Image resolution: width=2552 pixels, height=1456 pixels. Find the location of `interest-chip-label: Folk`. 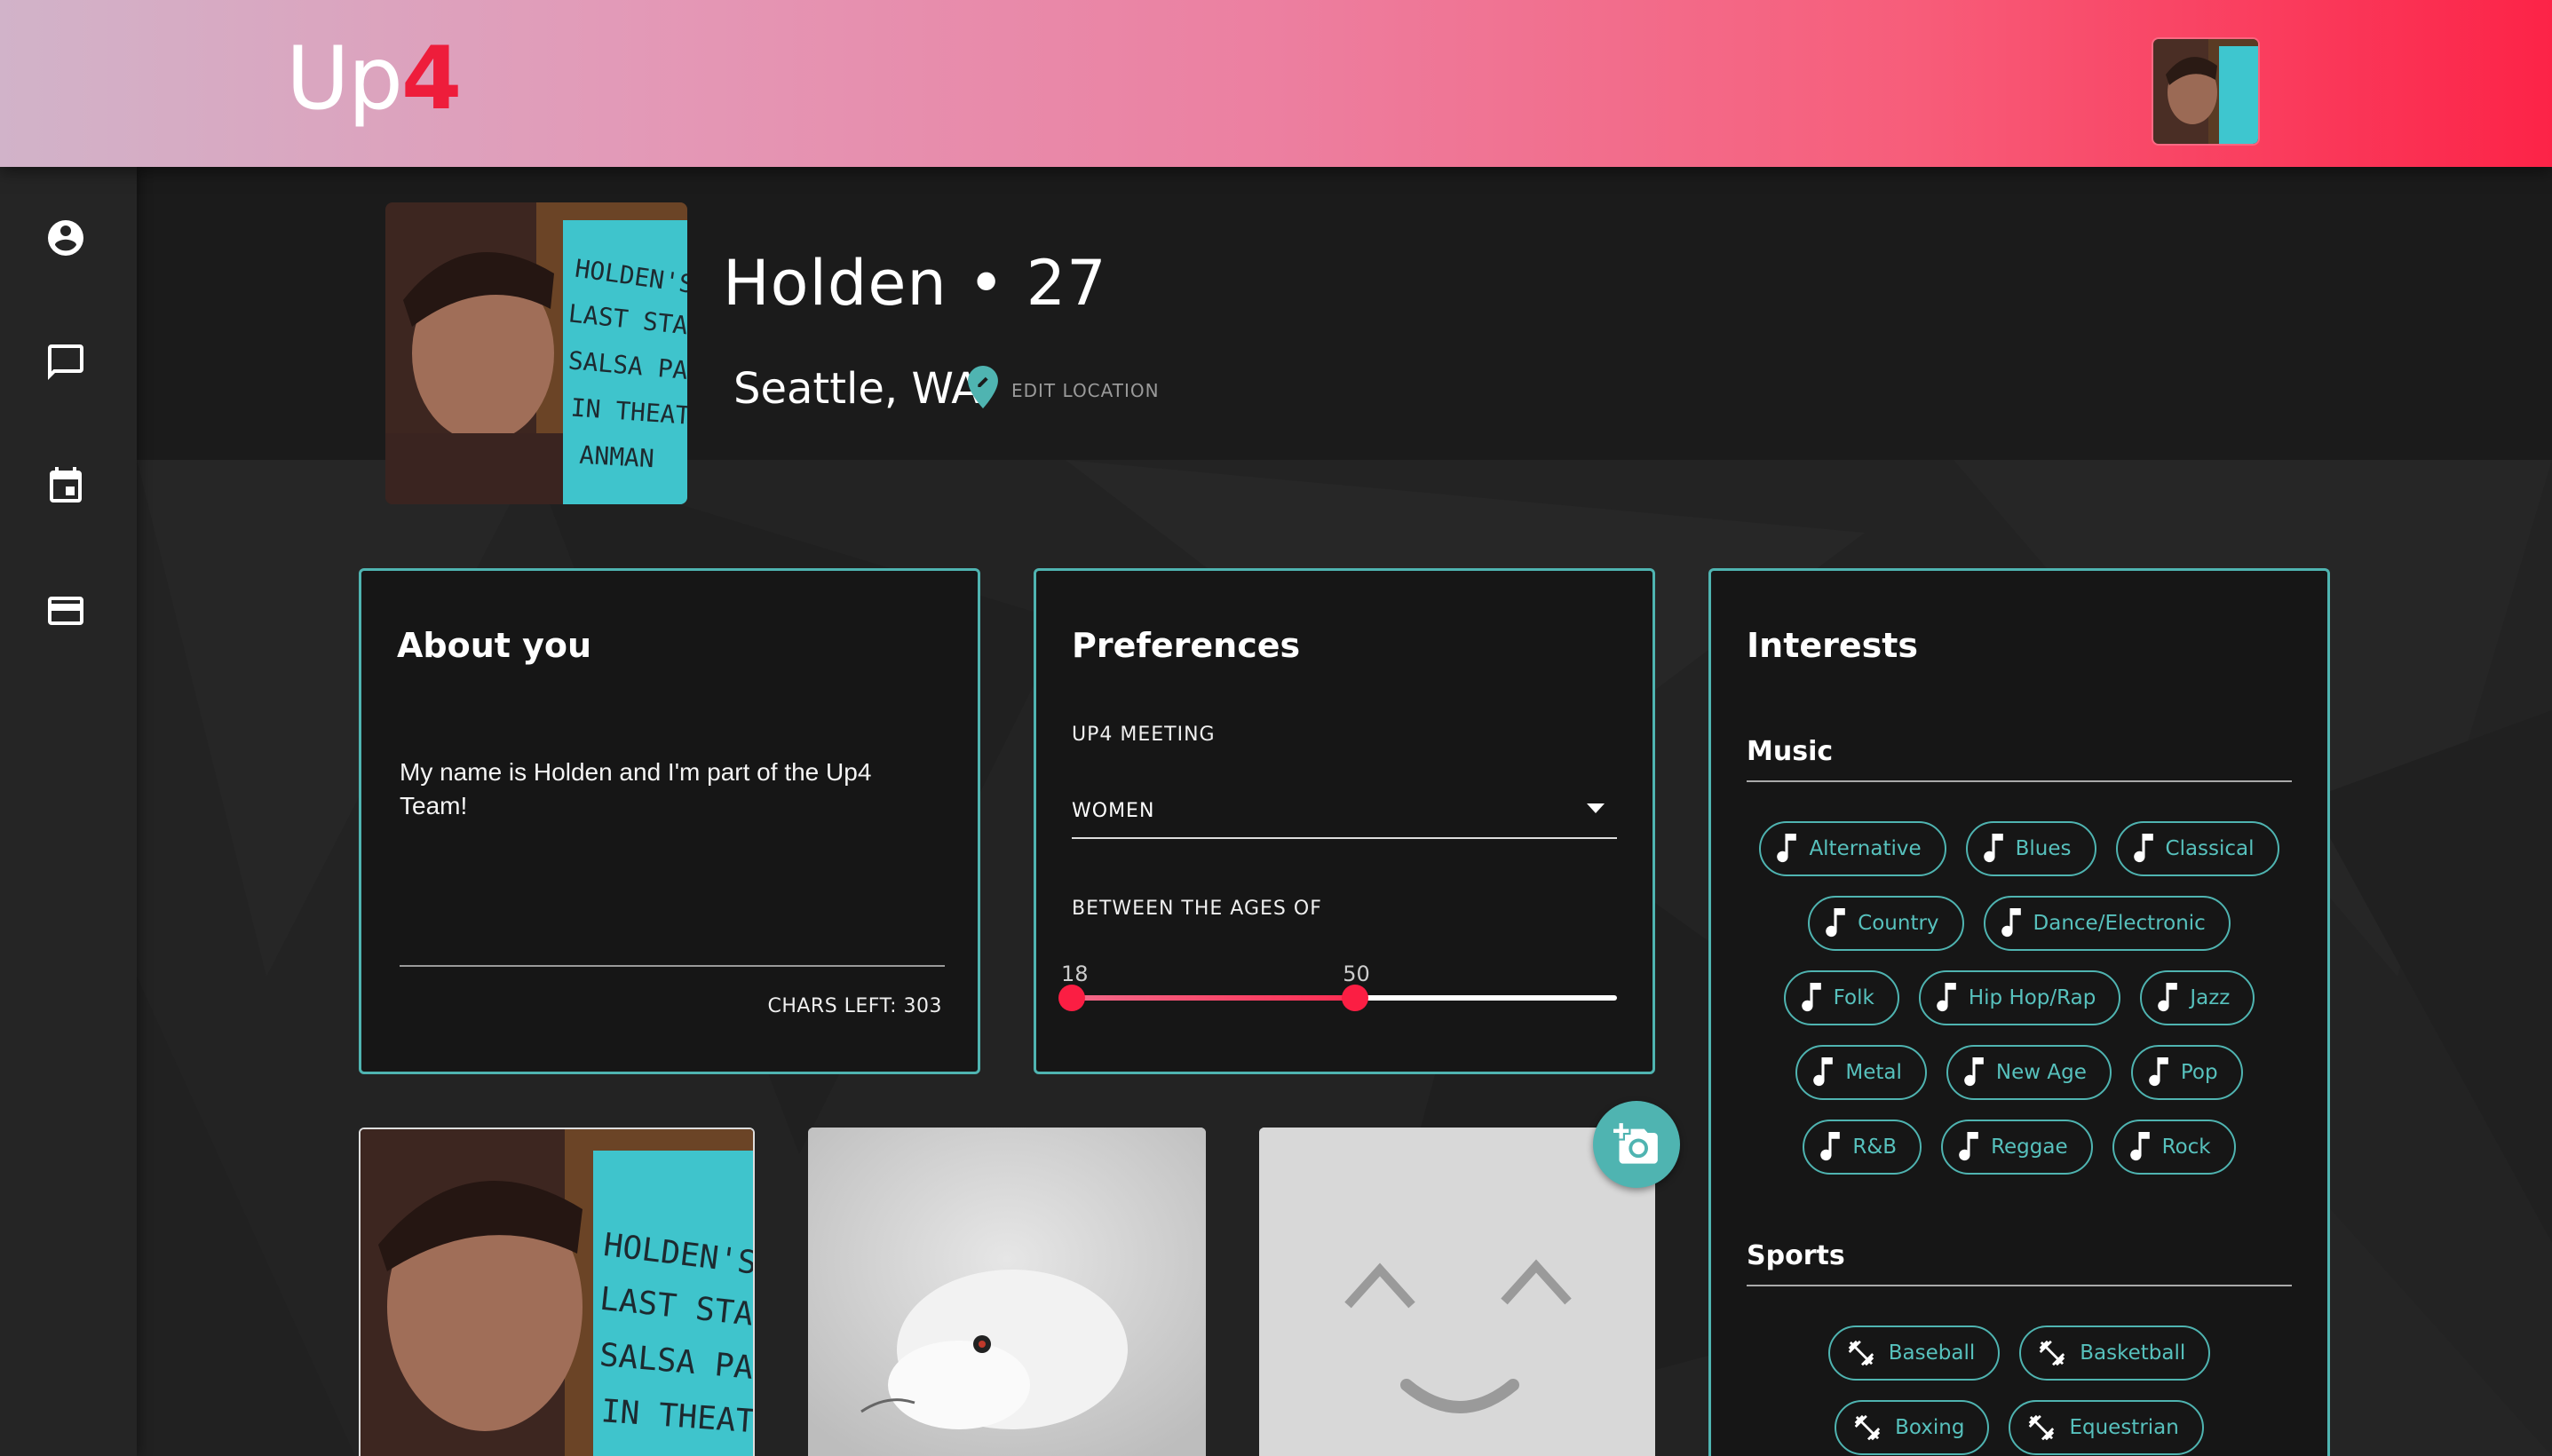

interest-chip-label: Folk is located at coordinates (1853, 998).